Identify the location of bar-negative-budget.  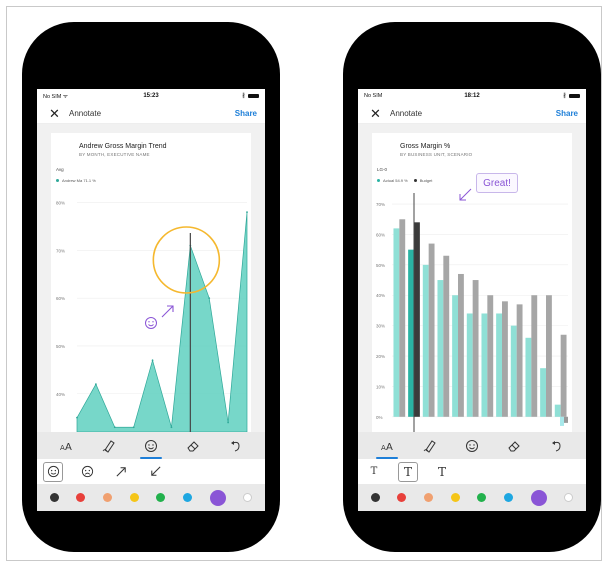
(566, 419).